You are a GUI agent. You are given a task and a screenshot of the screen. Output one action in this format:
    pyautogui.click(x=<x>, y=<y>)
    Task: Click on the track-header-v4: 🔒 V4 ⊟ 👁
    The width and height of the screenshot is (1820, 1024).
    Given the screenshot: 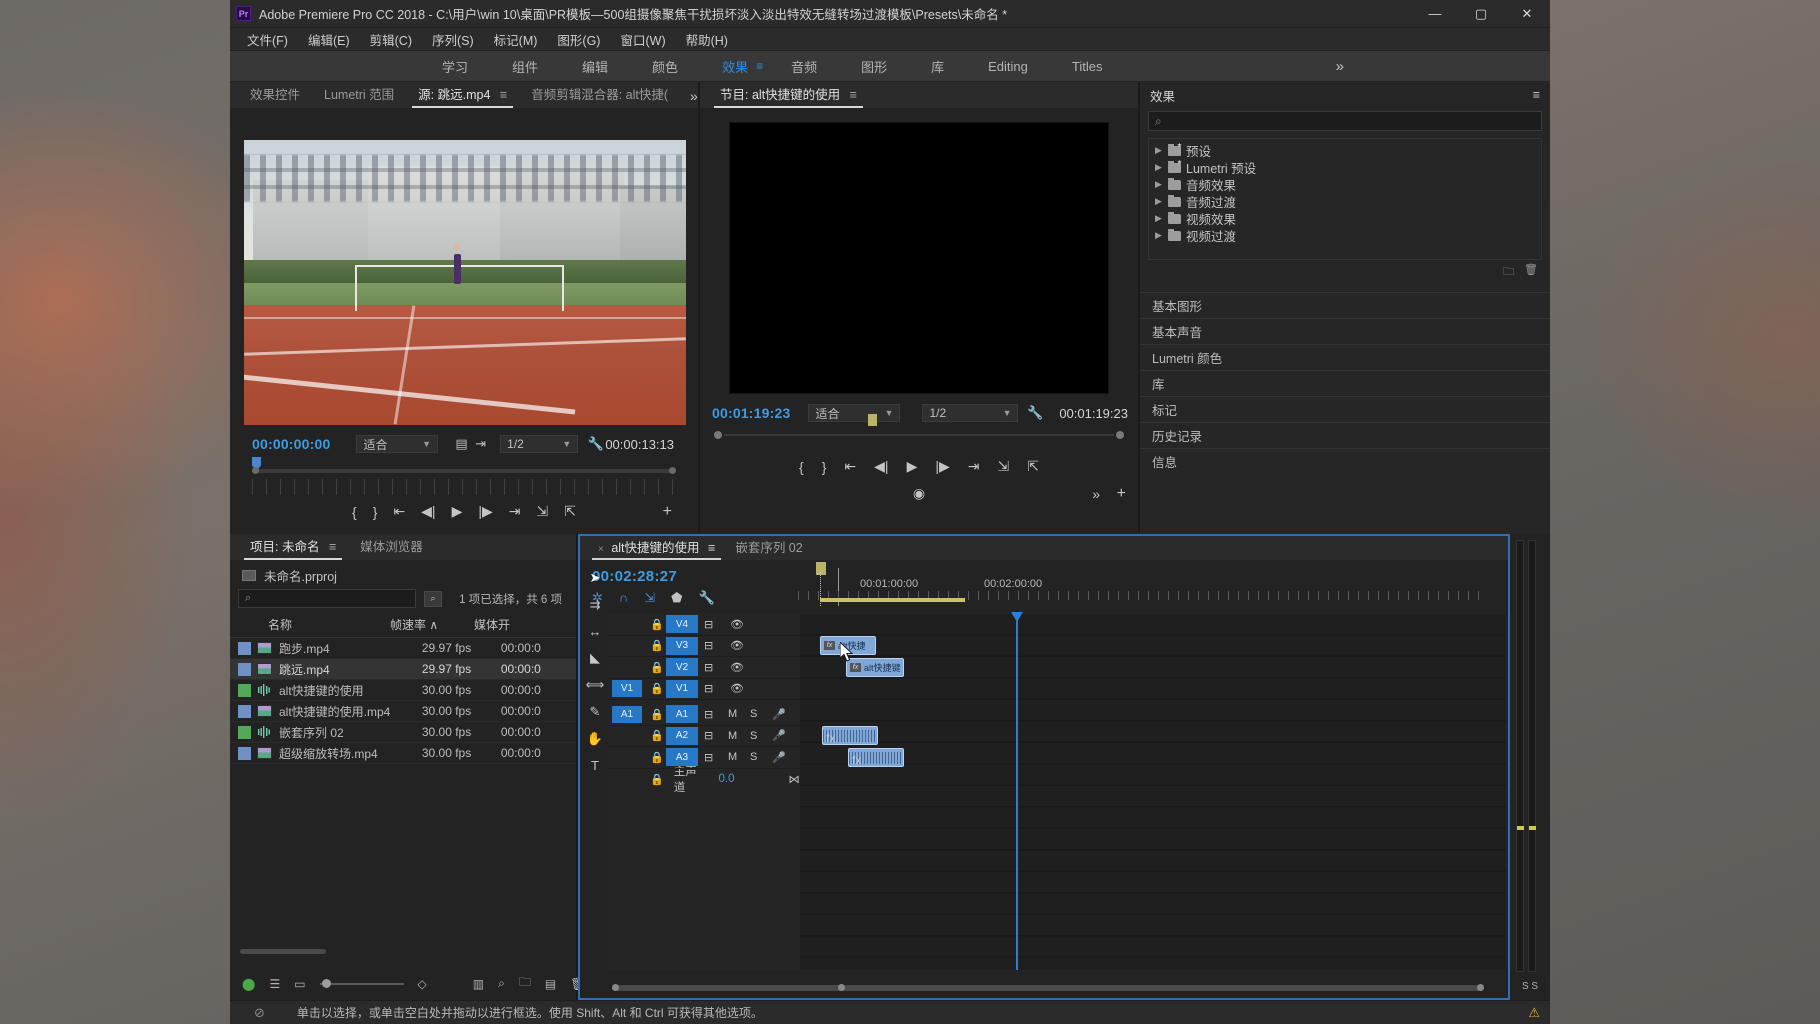 What is the action you would take?
    pyautogui.click(x=704, y=625)
    